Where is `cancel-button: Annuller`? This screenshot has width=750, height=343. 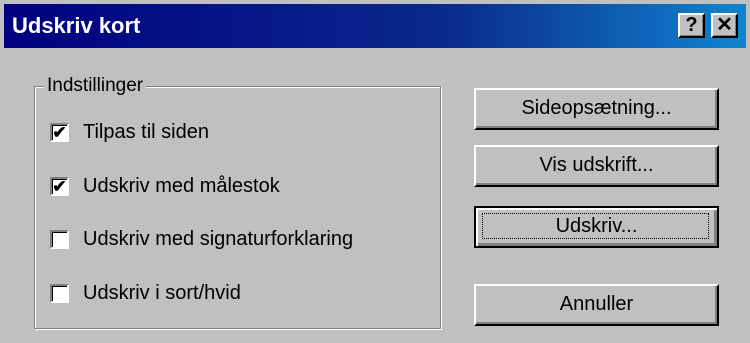
cancel-button: Annuller is located at coordinates (596, 305).